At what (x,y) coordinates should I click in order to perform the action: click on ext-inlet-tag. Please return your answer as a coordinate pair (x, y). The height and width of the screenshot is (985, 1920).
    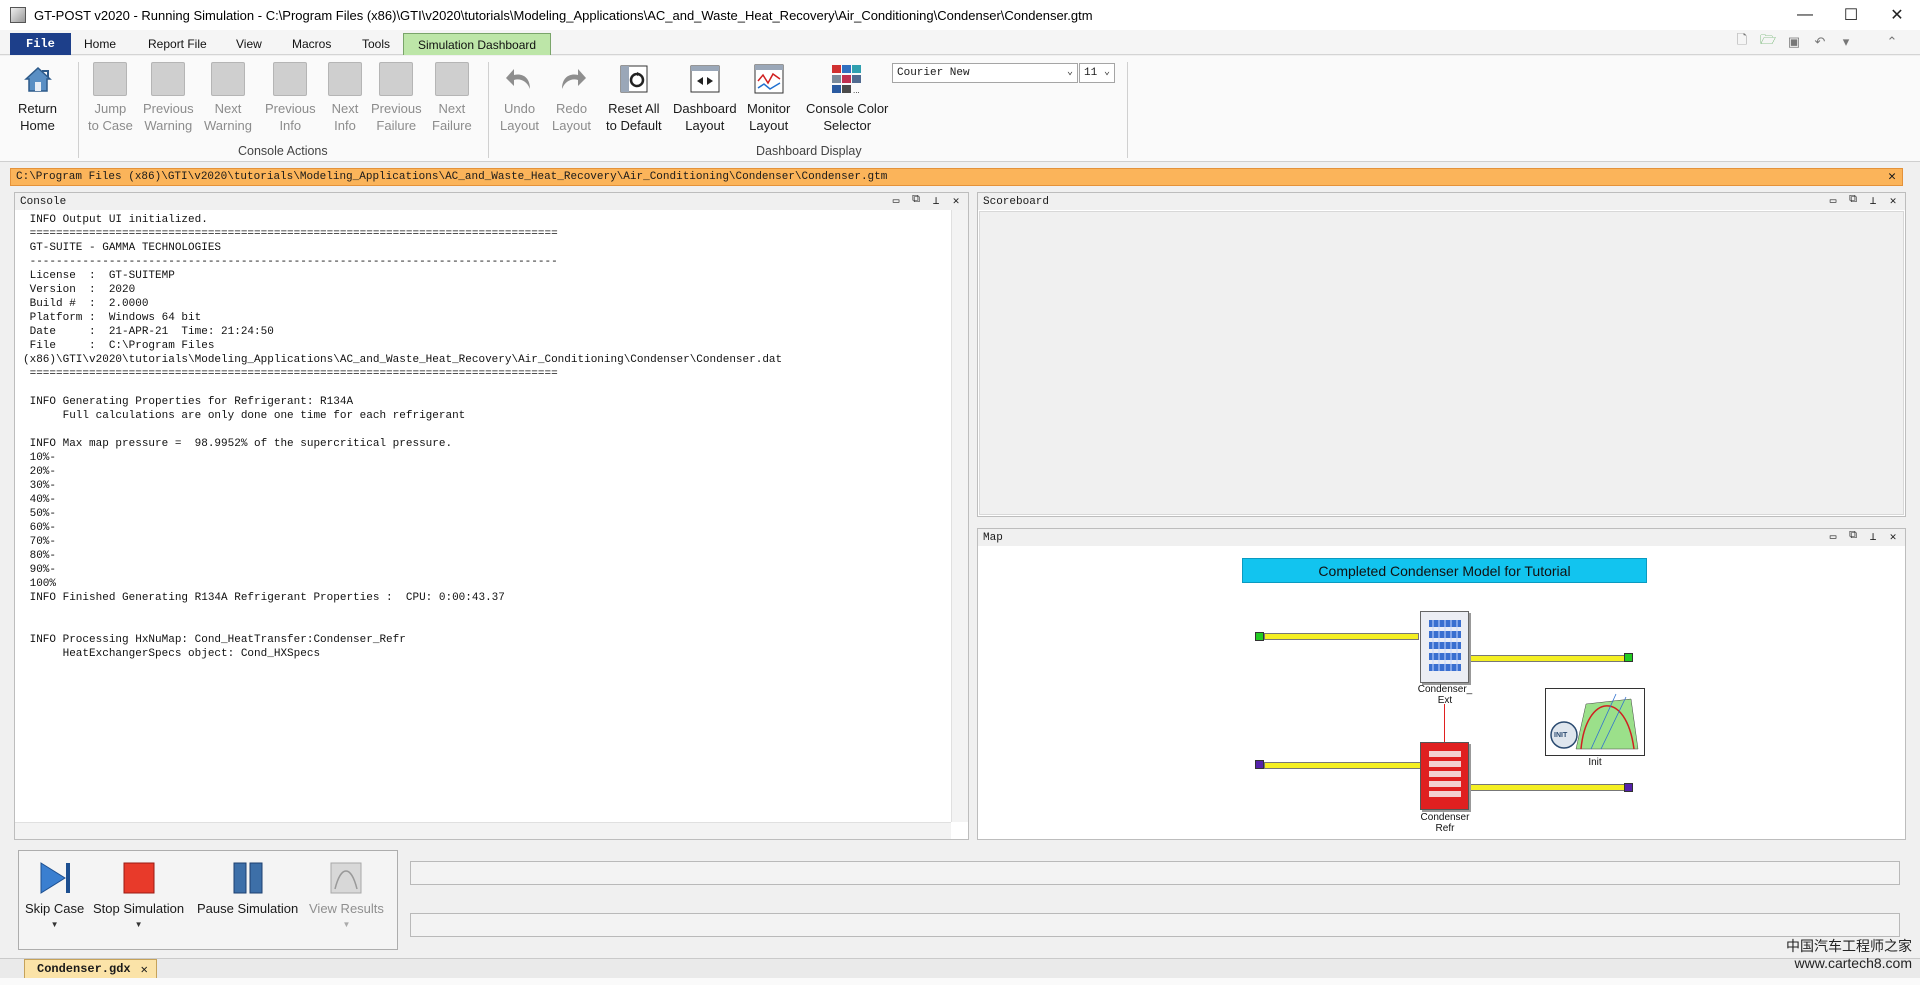
    Looking at the image, I should click on (1259, 636).